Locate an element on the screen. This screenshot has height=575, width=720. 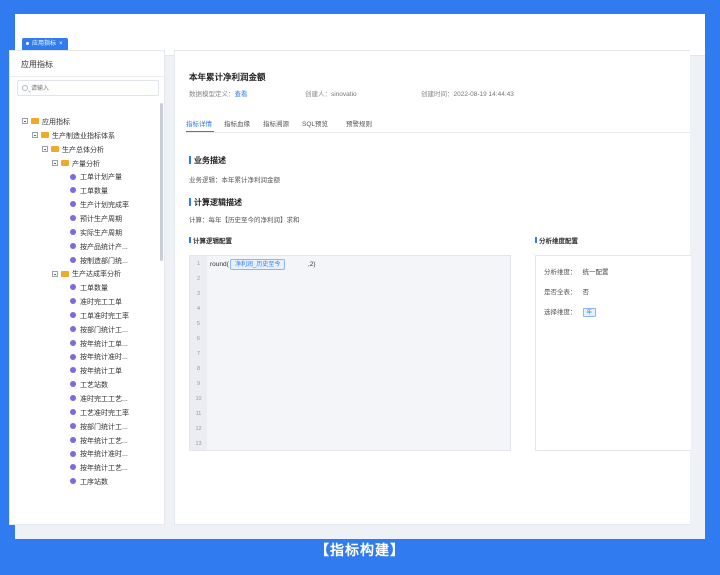
tree-label: 按年统计工单 is located at coordinates (101, 372).